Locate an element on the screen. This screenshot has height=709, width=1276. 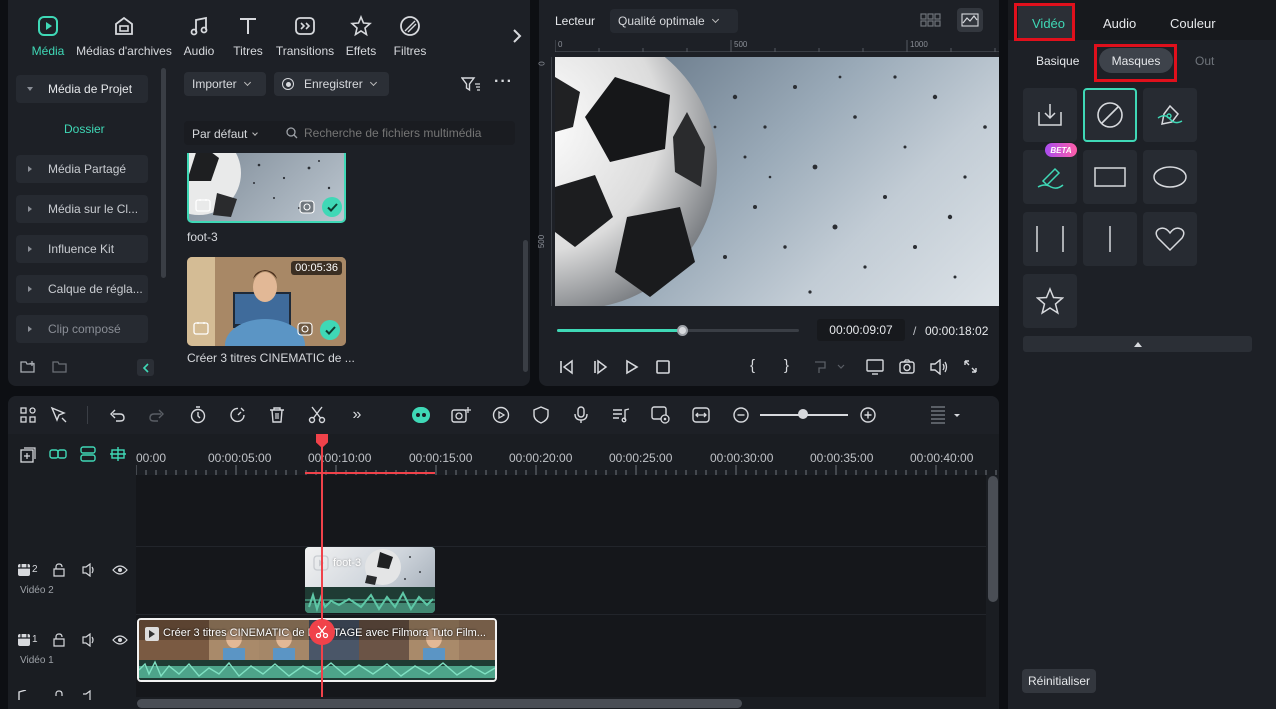
media-scrollbar is located at coordinates (525, 306).